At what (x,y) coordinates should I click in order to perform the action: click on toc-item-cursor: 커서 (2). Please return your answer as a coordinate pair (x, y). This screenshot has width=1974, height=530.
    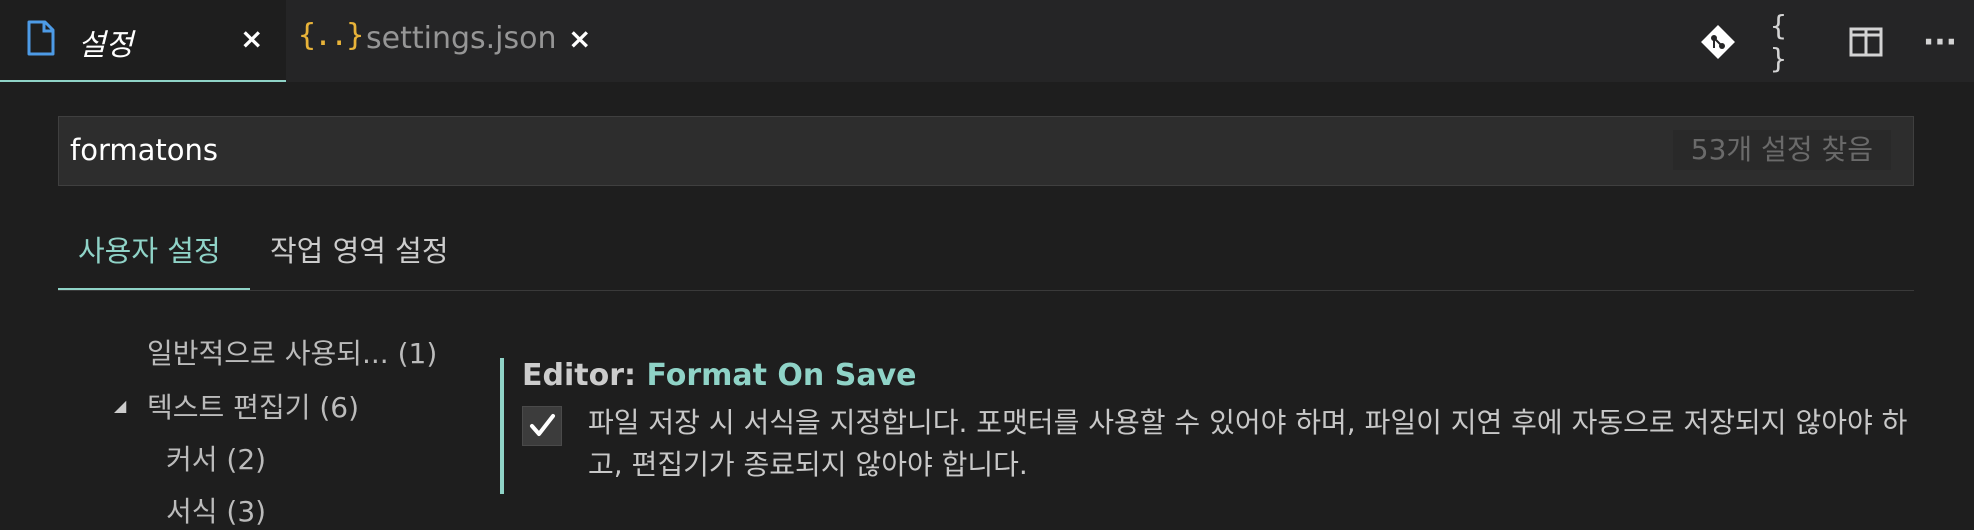
    Looking at the image, I should click on (216, 458).